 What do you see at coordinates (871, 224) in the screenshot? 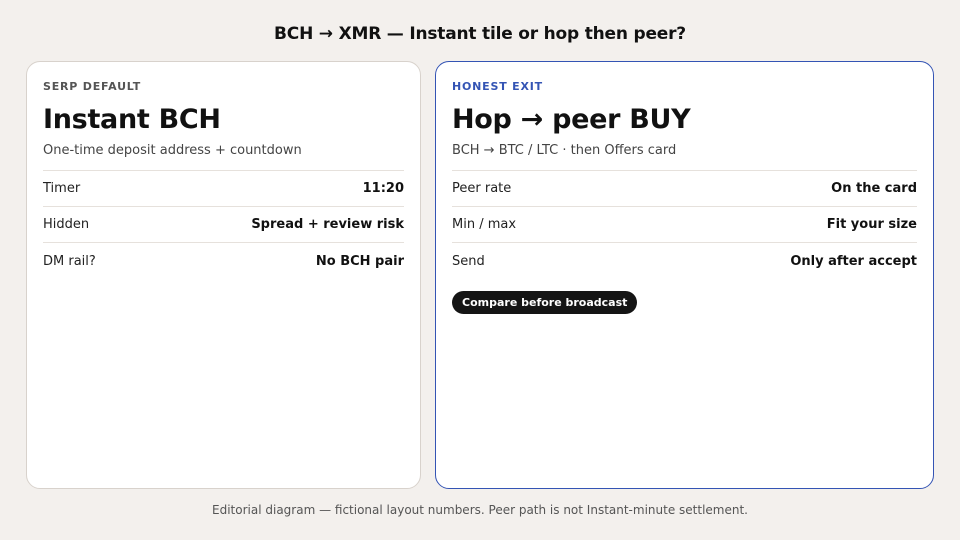
I see `row-value: Fit your size` at bounding box center [871, 224].